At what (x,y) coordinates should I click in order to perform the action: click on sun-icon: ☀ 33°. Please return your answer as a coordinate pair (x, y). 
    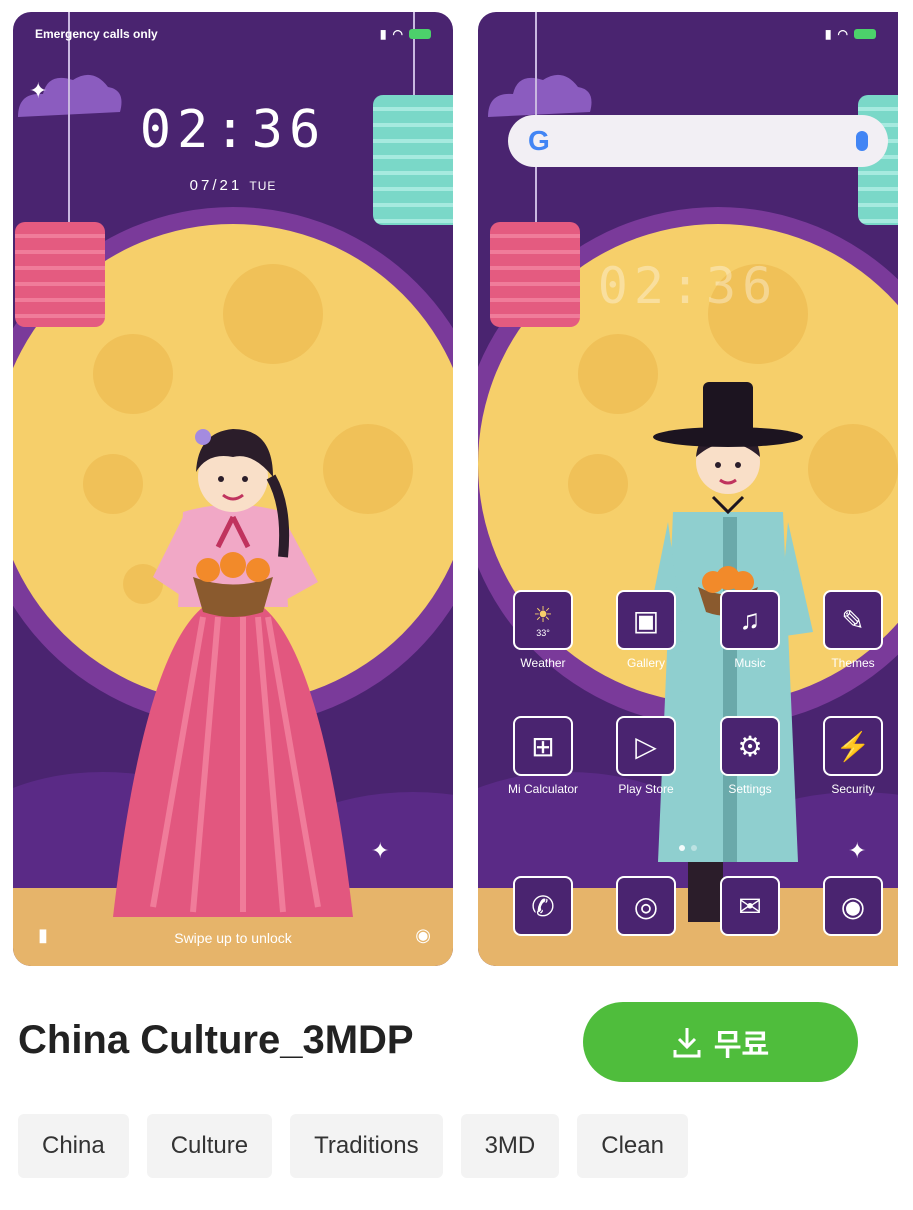
    Looking at the image, I should click on (543, 620).